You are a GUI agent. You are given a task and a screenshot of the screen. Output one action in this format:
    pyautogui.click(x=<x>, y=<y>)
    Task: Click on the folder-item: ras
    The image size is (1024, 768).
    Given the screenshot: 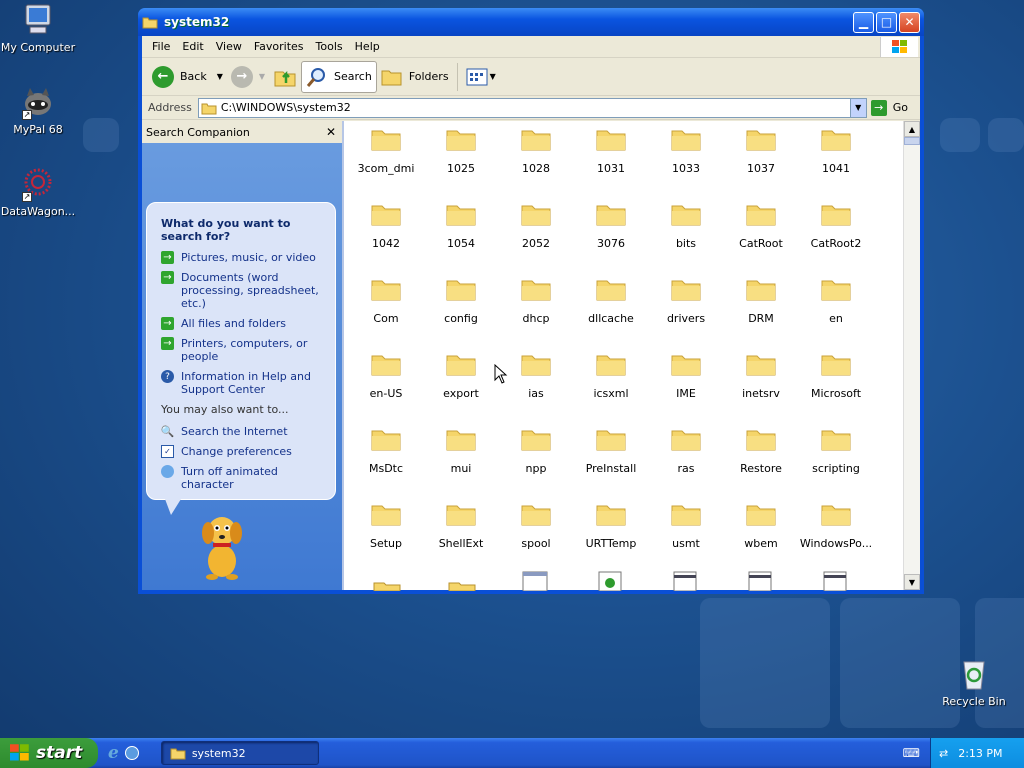 What is the action you would take?
    pyautogui.click(x=686, y=451)
    